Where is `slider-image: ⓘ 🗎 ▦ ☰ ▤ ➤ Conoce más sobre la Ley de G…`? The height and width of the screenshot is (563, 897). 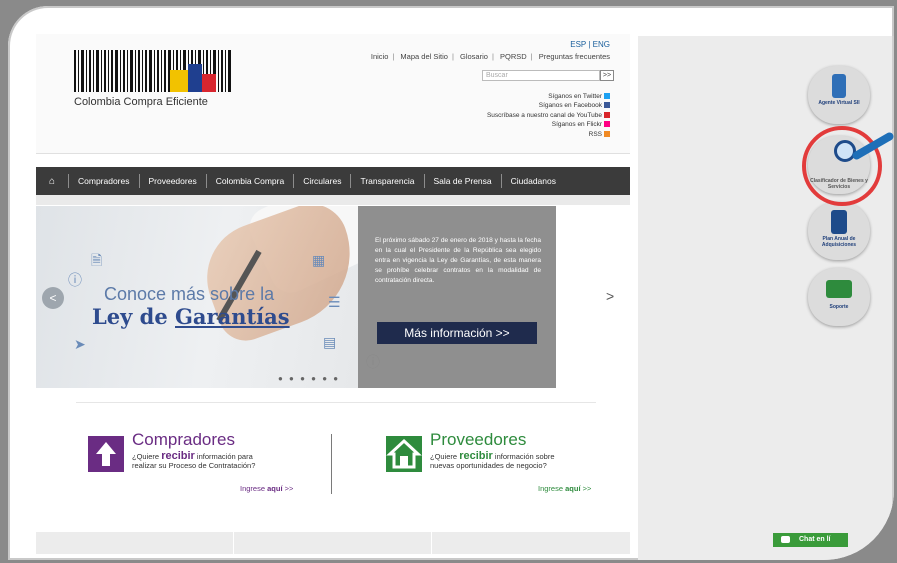 slider-image: ⓘ 🗎 ▦ ☰ ▤ ➤ Conoce más sobre la Ley de G… is located at coordinates (197, 297).